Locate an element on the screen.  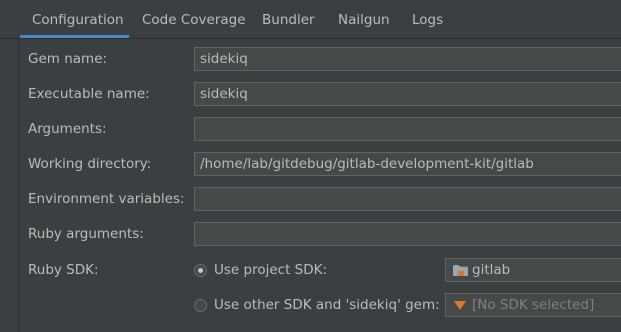
other-sdk-value: [No SDK selected] is located at coordinates (533, 305).